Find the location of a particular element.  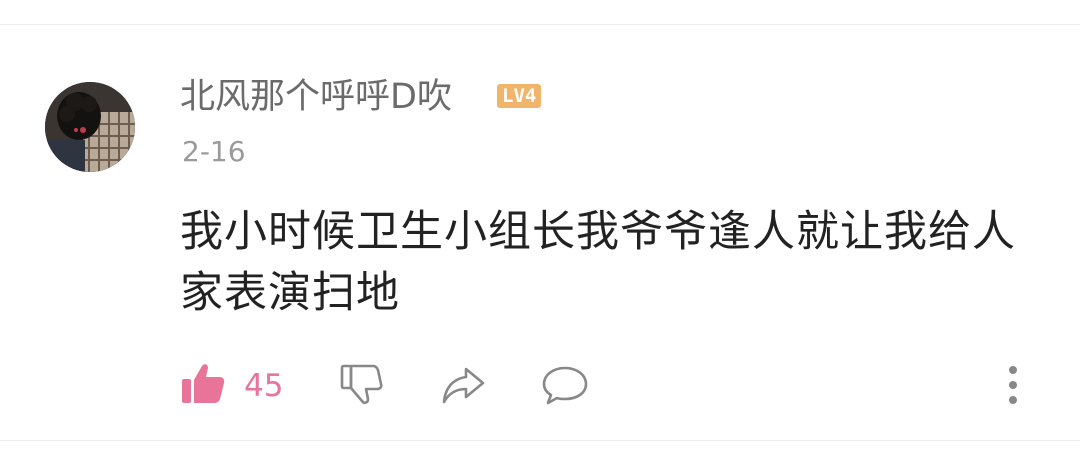

like-button: 45 is located at coordinates (230, 386).